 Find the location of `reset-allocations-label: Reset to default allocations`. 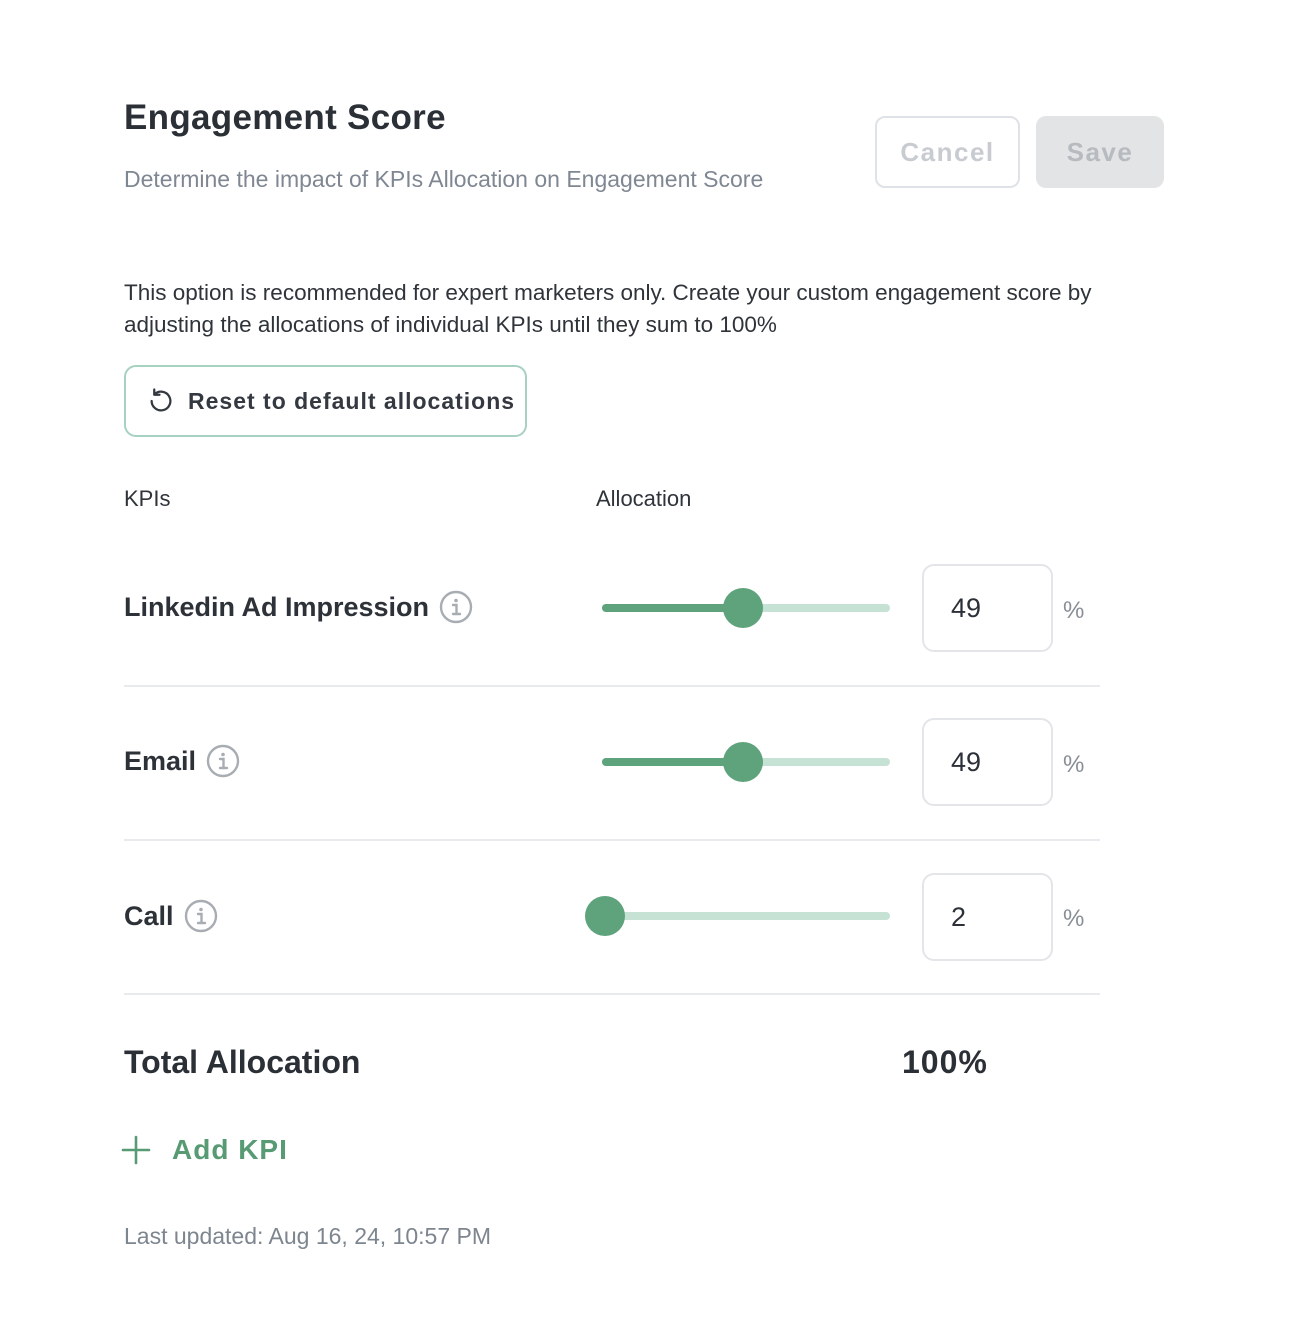

reset-allocations-label: Reset to default allocations is located at coordinates (352, 400).